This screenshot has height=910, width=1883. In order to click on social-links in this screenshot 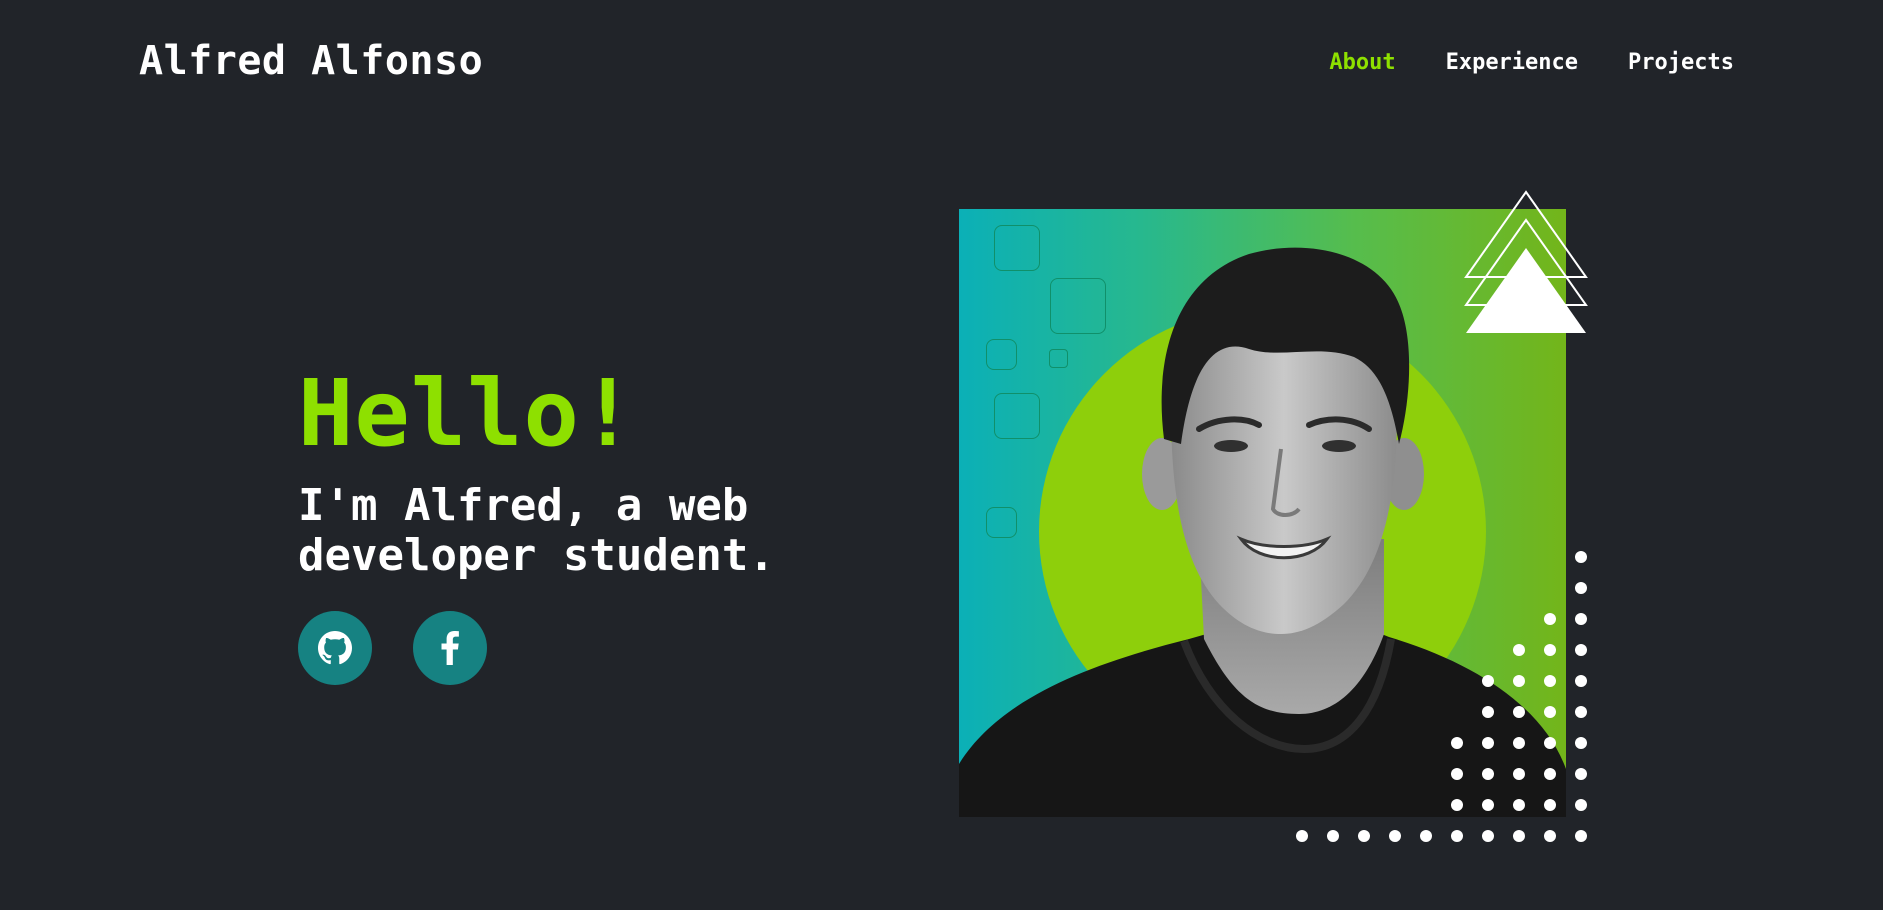, I will do `click(578, 648)`.